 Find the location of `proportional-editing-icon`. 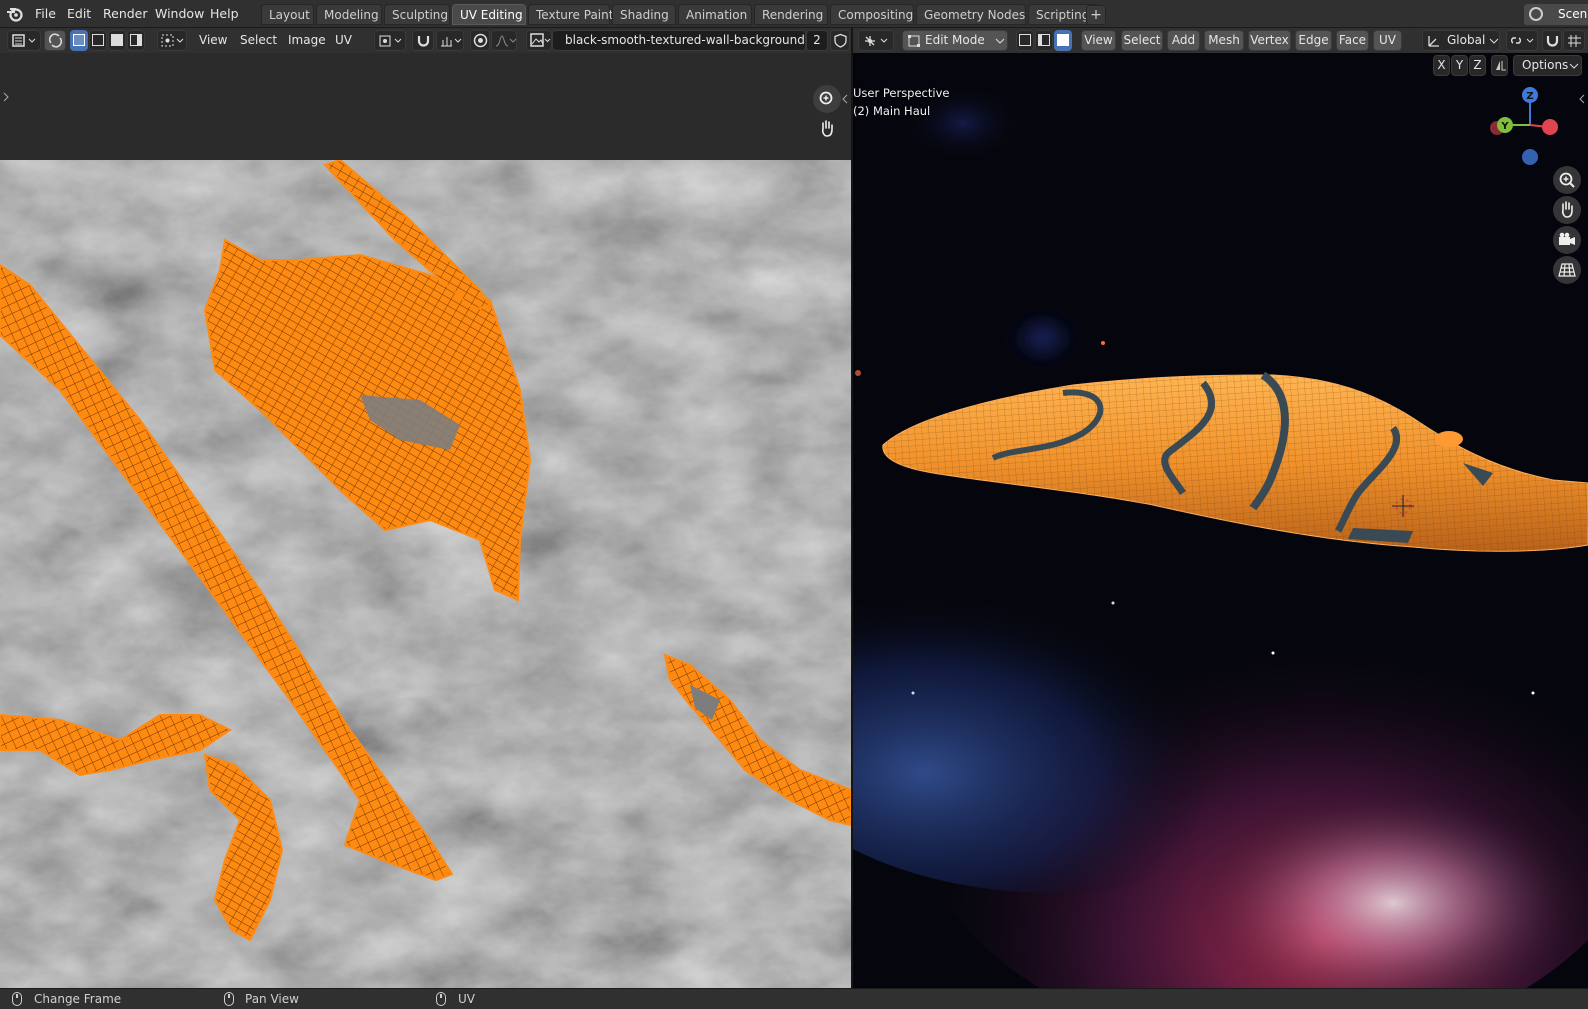

proportional-editing-icon is located at coordinates (480, 40).